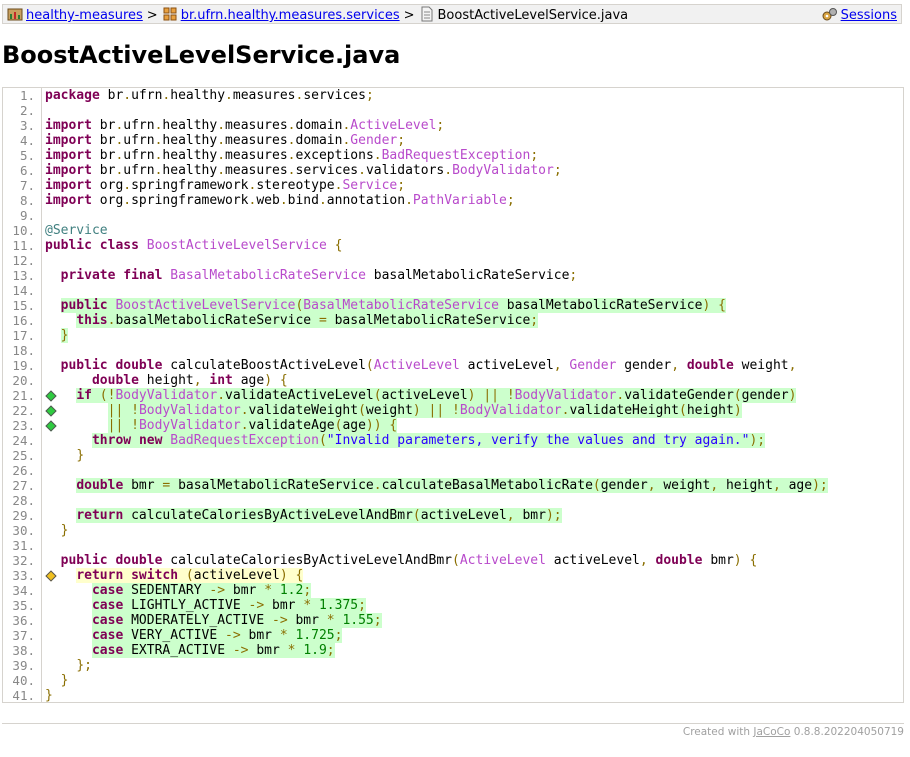 This screenshot has width=910, height=757. What do you see at coordinates (23, 410) in the screenshot?
I see `line-number: 22.` at bounding box center [23, 410].